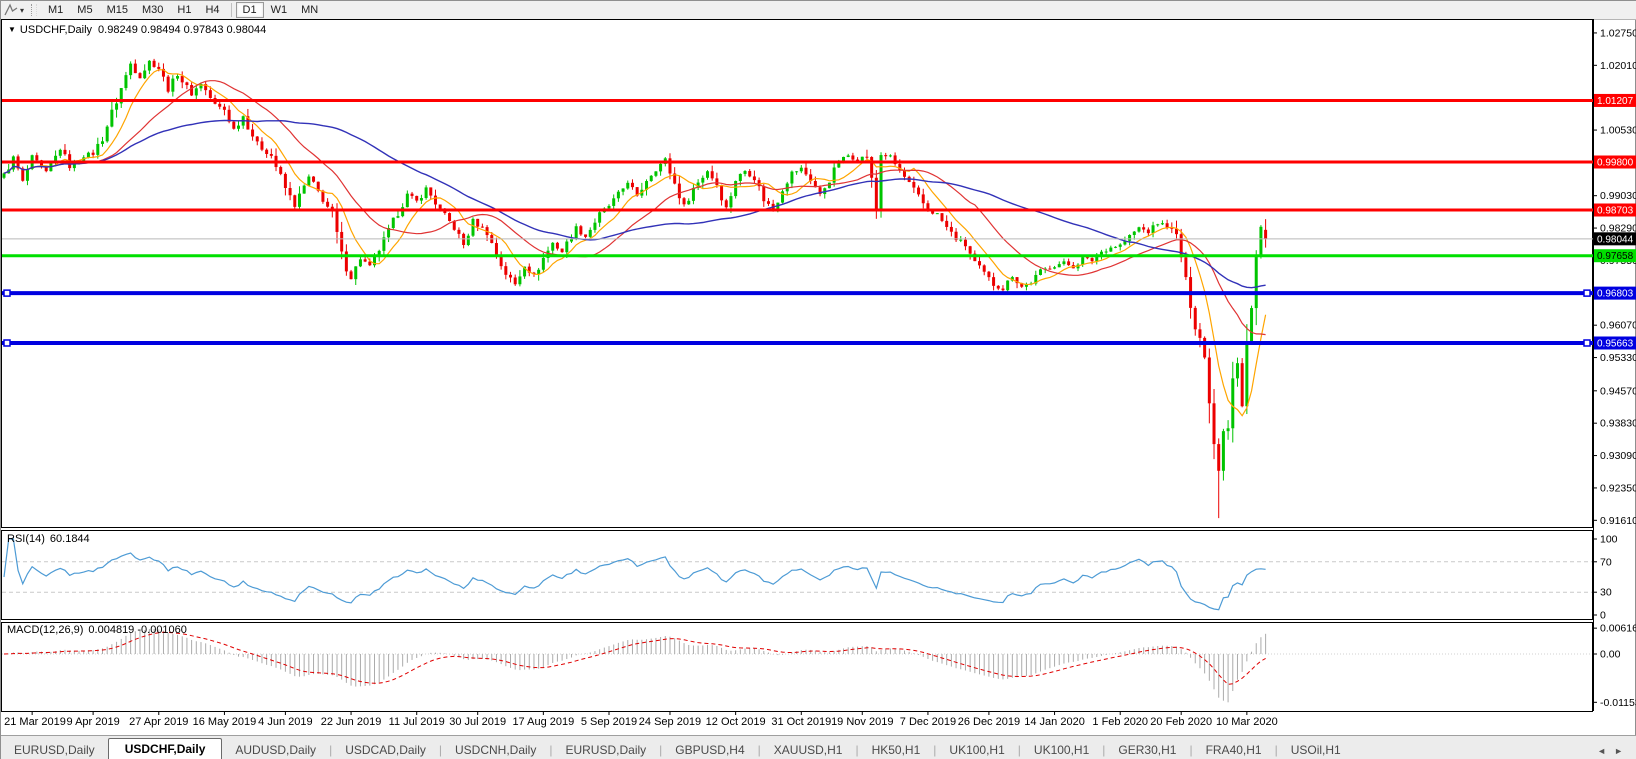  What do you see at coordinates (1316, 749) in the screenshot?
I see `tab-USOil-H1: USOil,H1` at bounding box center [1316, 749].